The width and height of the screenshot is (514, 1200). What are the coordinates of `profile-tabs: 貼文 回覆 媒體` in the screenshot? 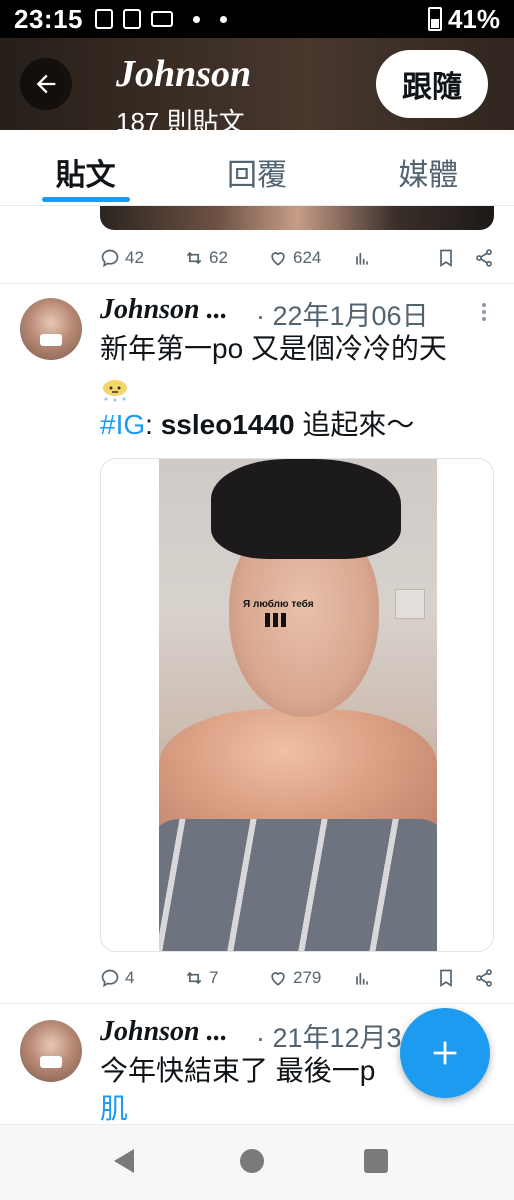 It's located at (257, 168).